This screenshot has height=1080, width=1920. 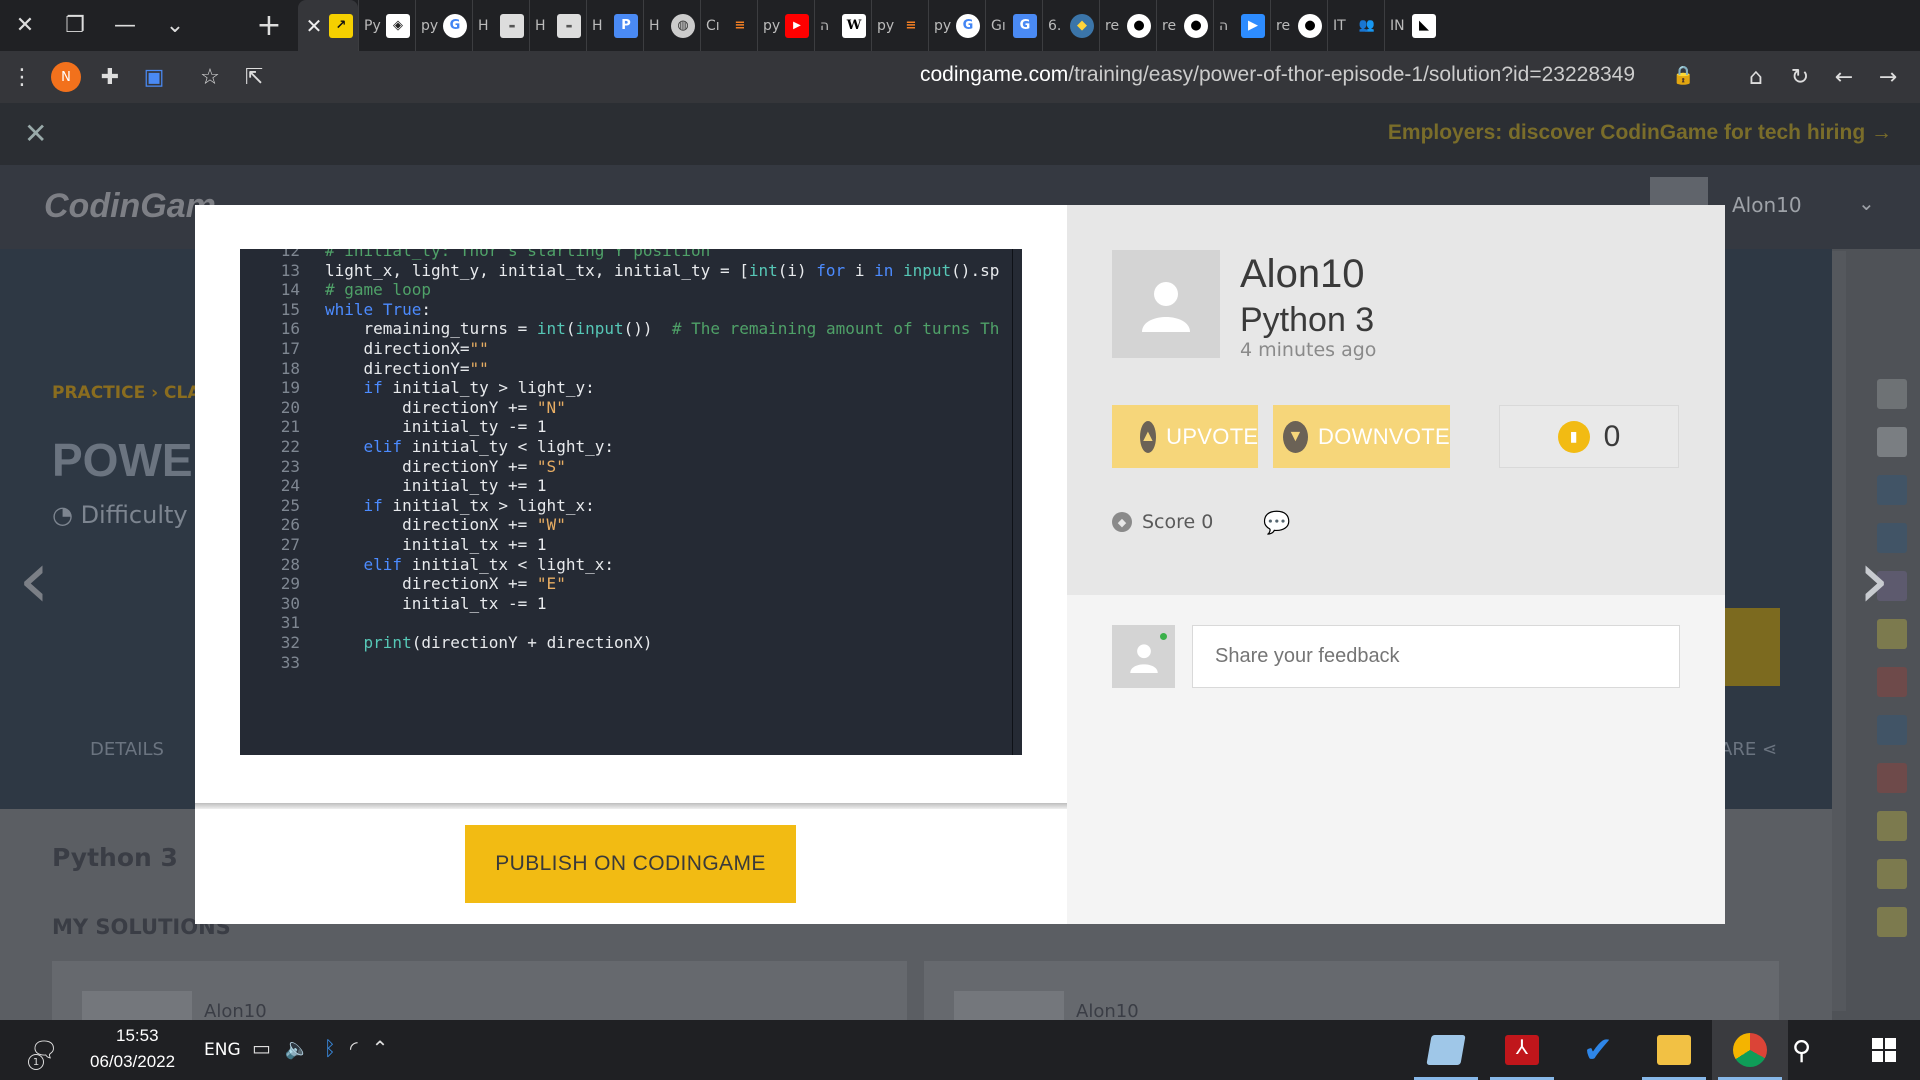 What do you see at coordinates (175, 25) in the screenshot?
I see `tab-search-icon: ⌄` at bounding box center [175, 25].